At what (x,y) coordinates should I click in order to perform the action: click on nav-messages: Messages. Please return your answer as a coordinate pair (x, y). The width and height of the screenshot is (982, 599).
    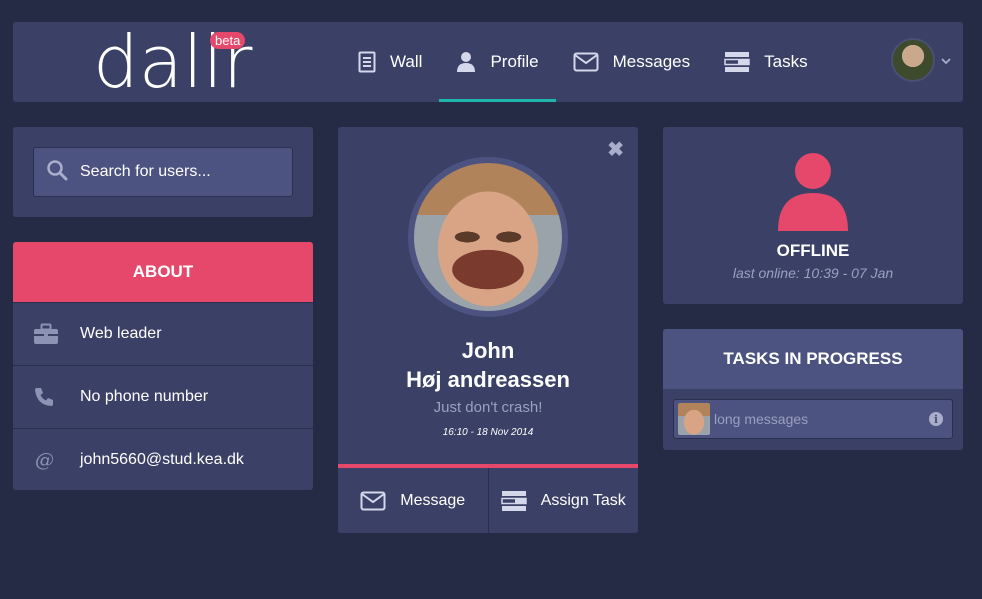
    Looking at the image, I should click on (631, 62).